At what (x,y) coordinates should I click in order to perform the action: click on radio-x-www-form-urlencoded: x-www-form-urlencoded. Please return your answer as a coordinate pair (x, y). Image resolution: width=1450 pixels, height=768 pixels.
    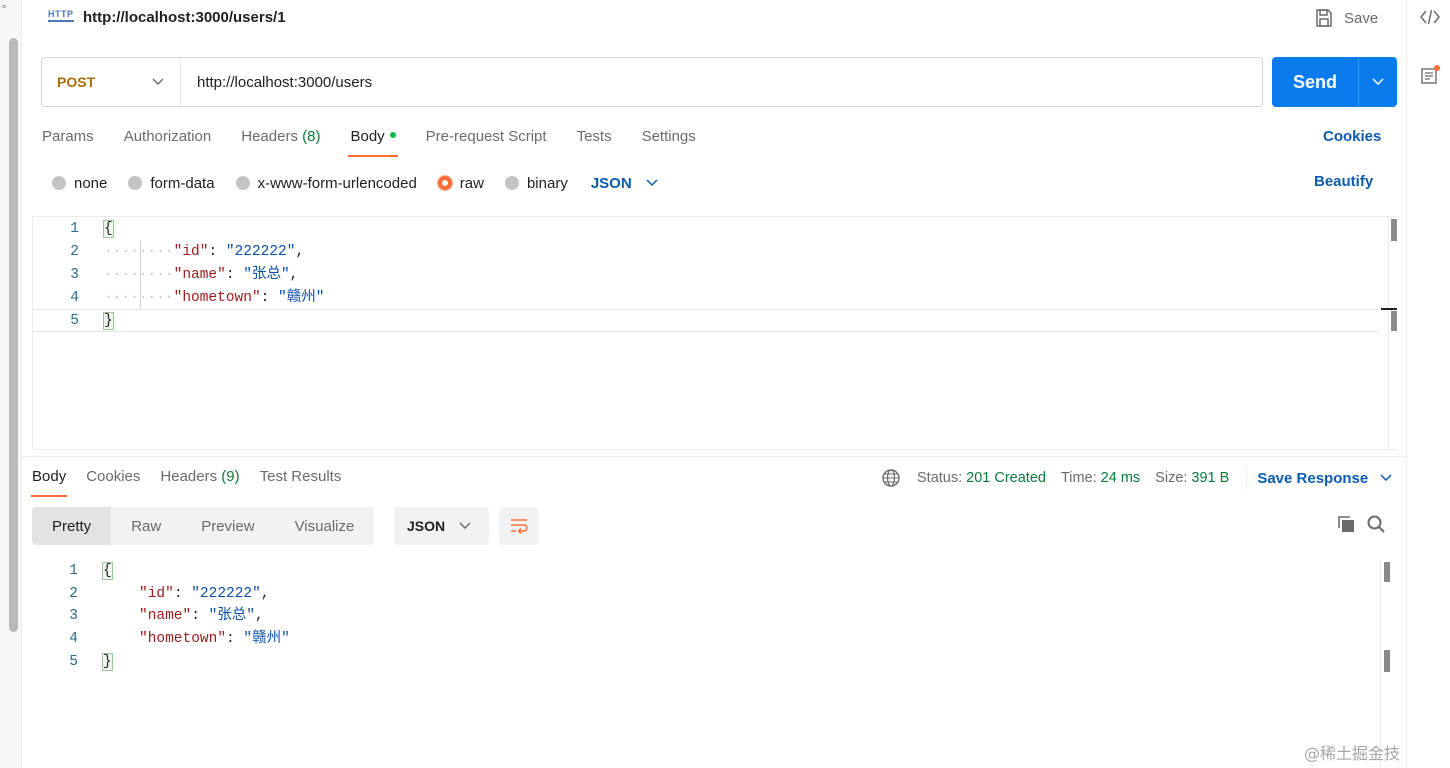
    Looking at the image, I should click on (326, 183).